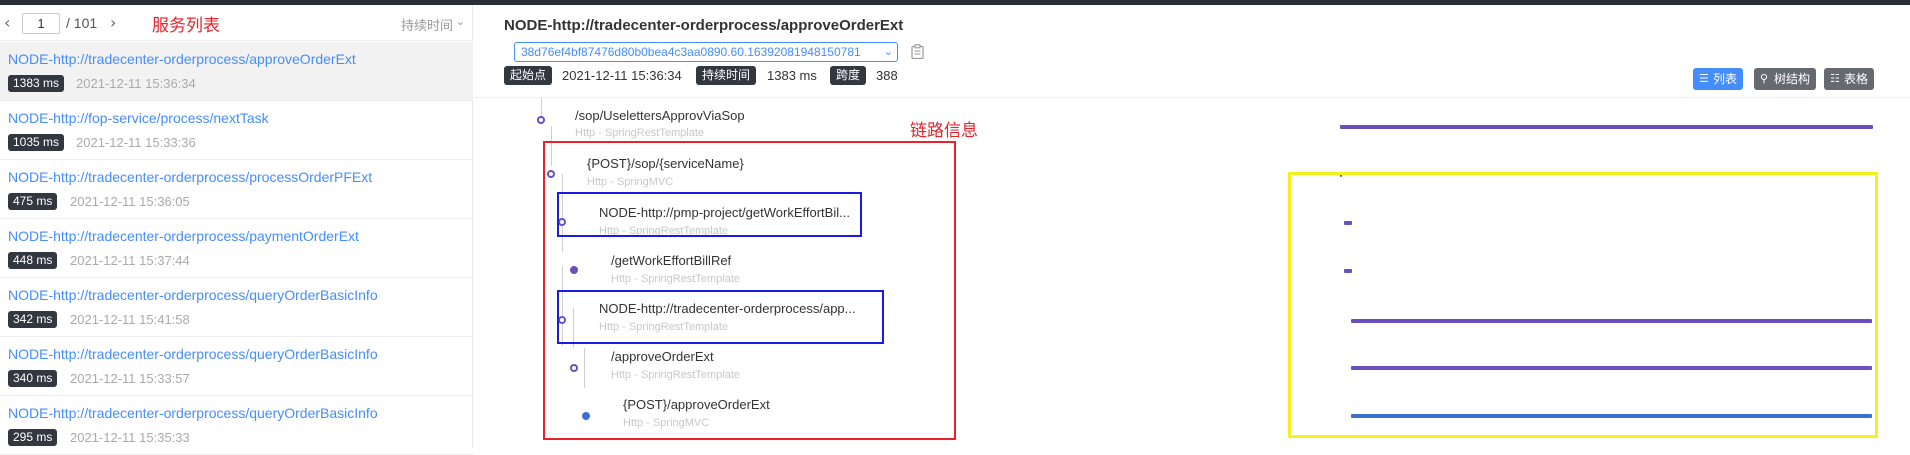 This screenshot has width=1910, height=455. What do you see at coordinates (33, 201) in the screenshot?
I see `duration-badge: 475 ms` at bounding box center [33, 201].